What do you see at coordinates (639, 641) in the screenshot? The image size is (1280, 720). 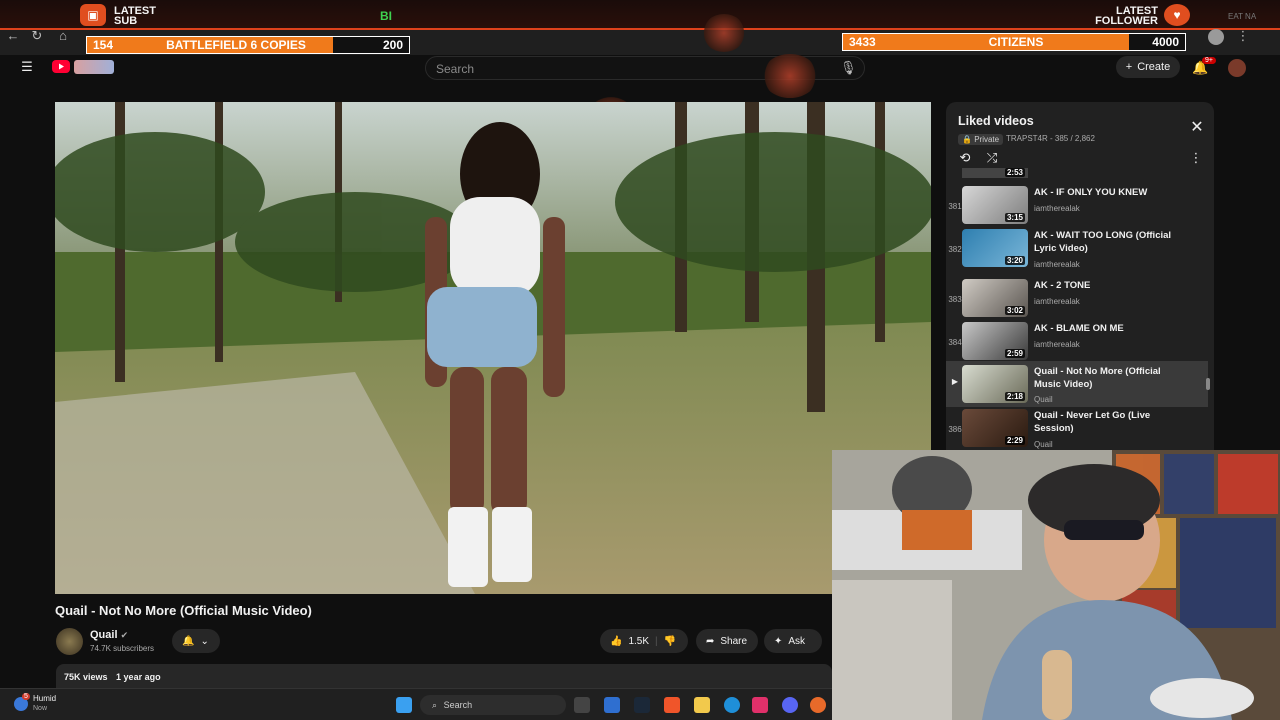 I see `like-count: 1.5K` at bounding box center [639, 641].